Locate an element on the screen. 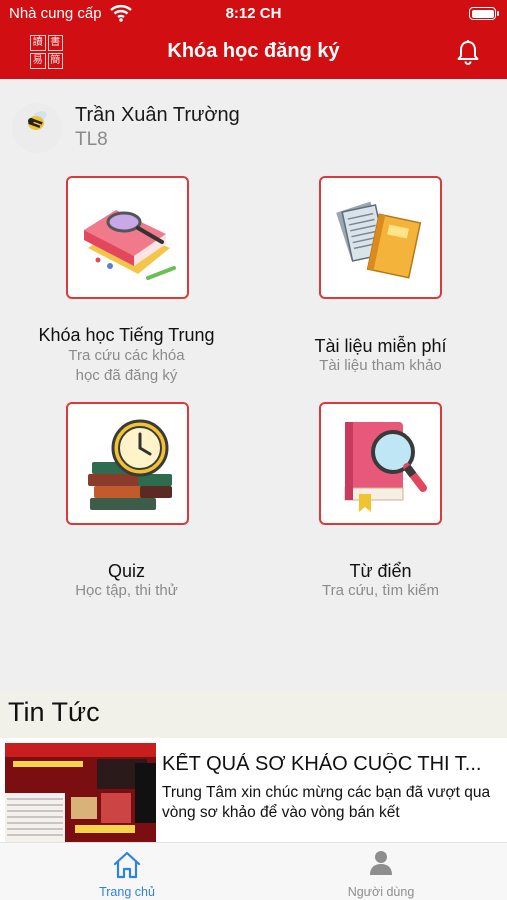  tab-home-label: Trang chủ is located at coordinates (127, 892).